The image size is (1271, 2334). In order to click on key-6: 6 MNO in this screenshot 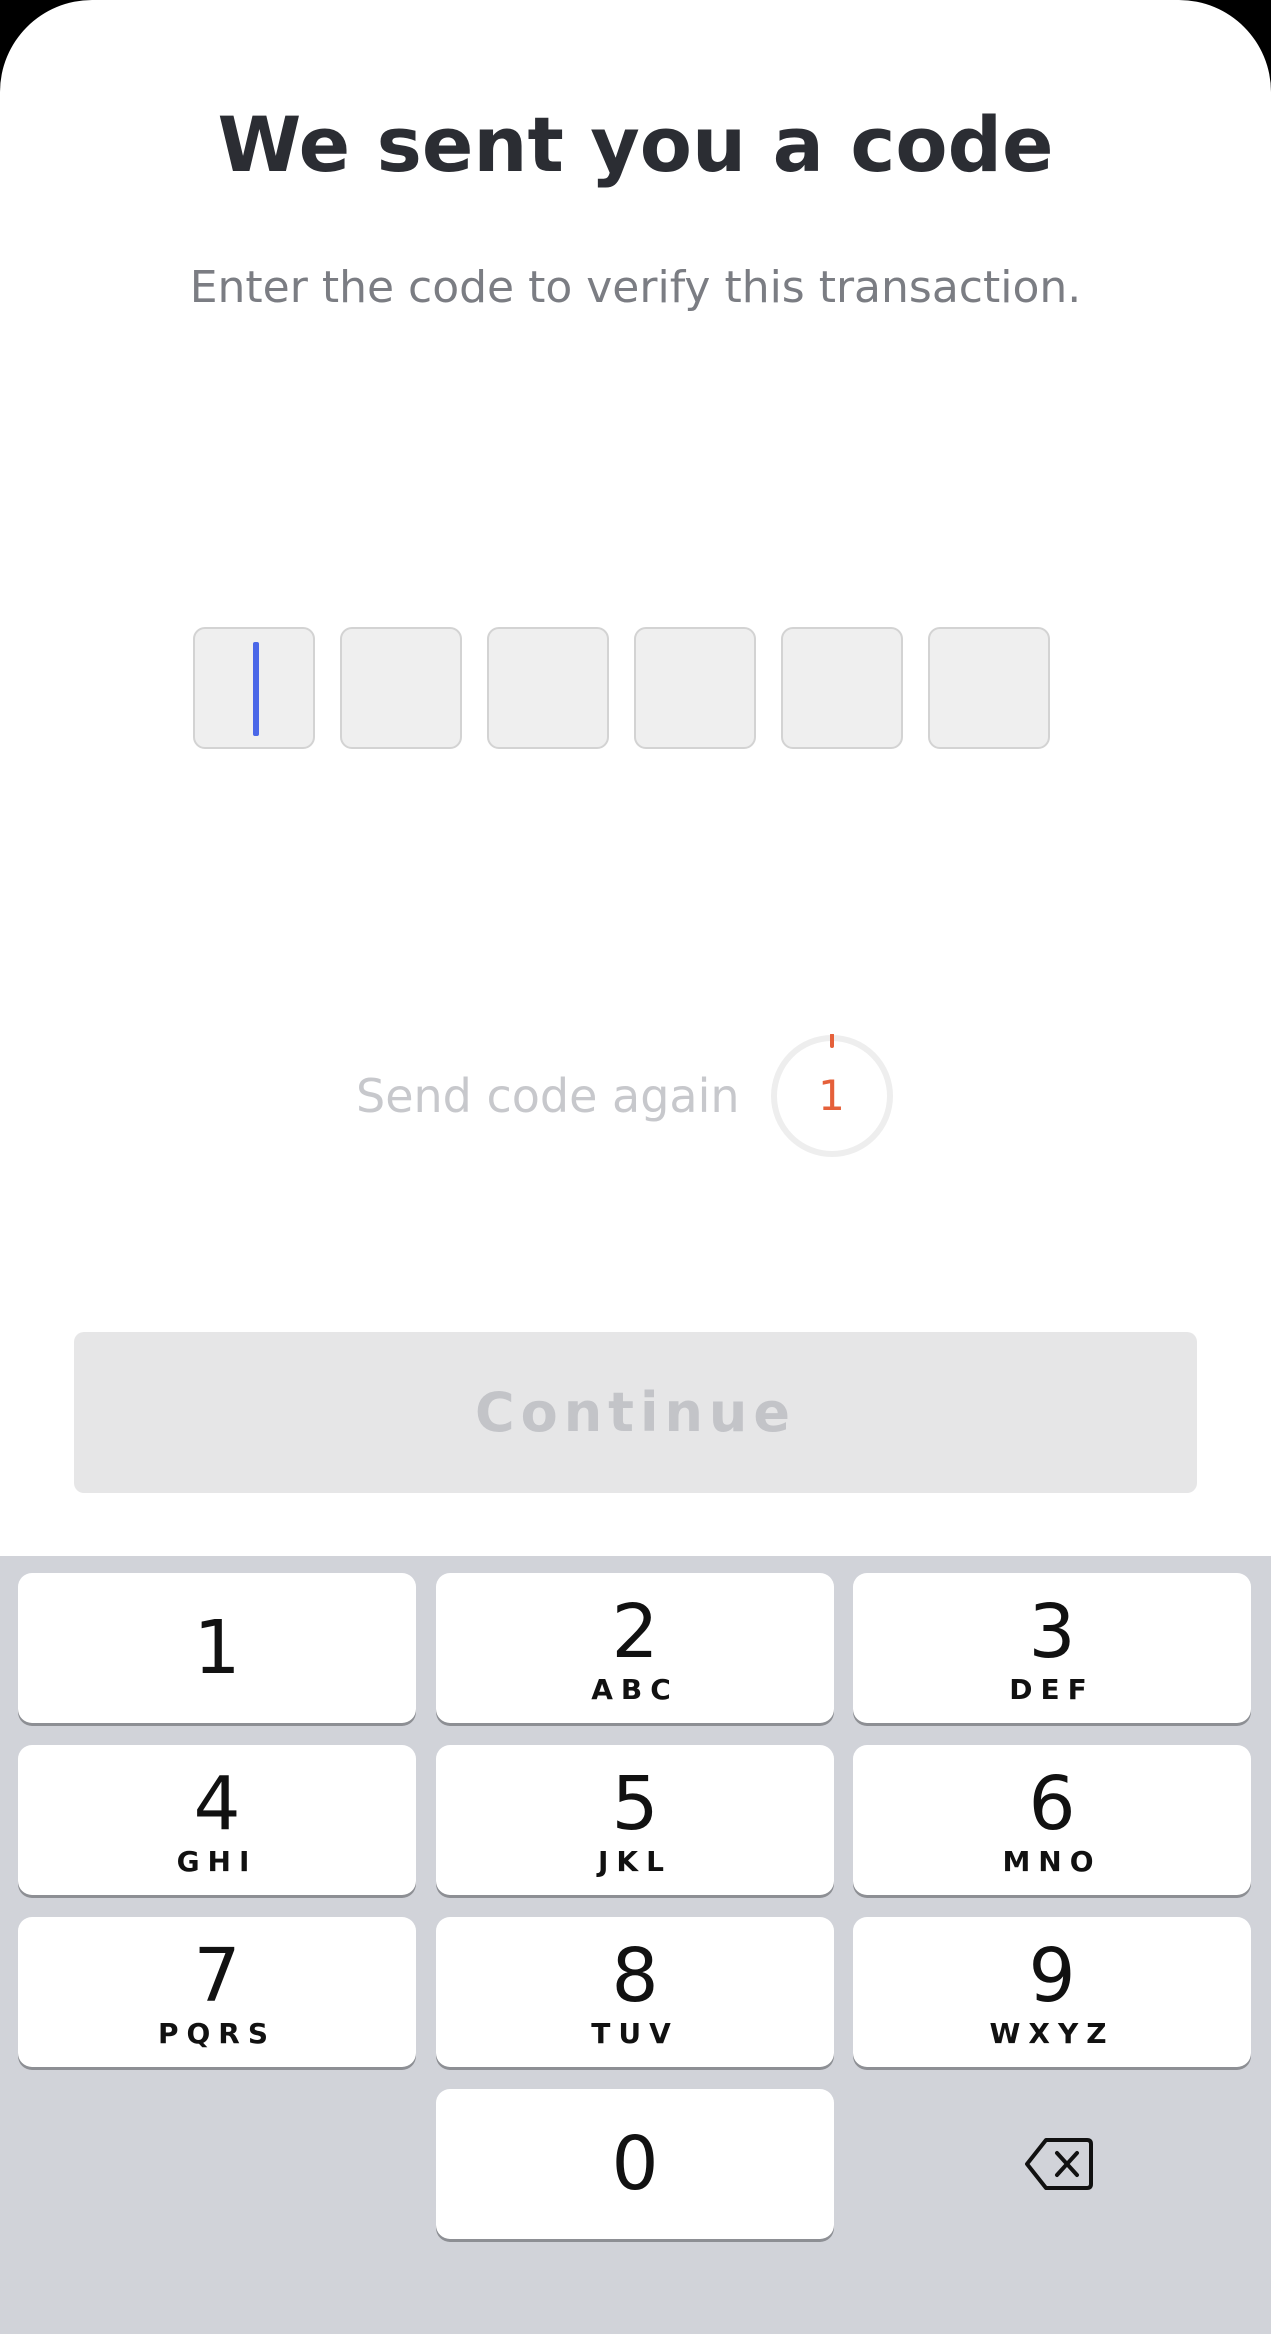, I will do `click(1052, 1820)`.